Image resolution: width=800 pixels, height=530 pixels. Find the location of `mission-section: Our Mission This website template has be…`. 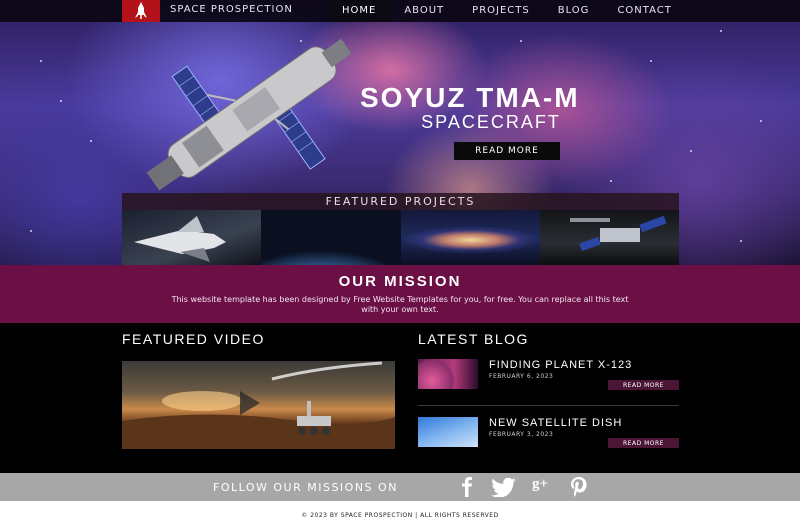

mission-section: Our Mission This website template has be… is located at coordinates (400, 294).